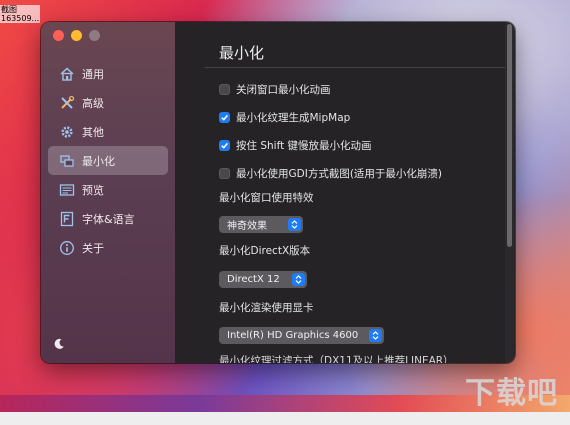 The height and width of the screenshot is (425, 570). What do you see at coordinates (93, 132) in the screenshot?
I see `sidebar-item-label: 其他` at bounding box center [93, 132].